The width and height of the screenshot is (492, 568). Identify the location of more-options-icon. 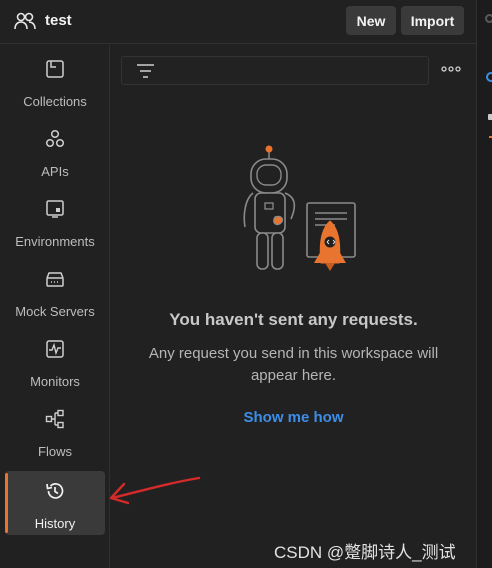
(451, 69).